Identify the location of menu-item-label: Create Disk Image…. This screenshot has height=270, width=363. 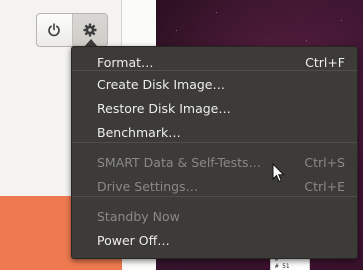
(161, 84).